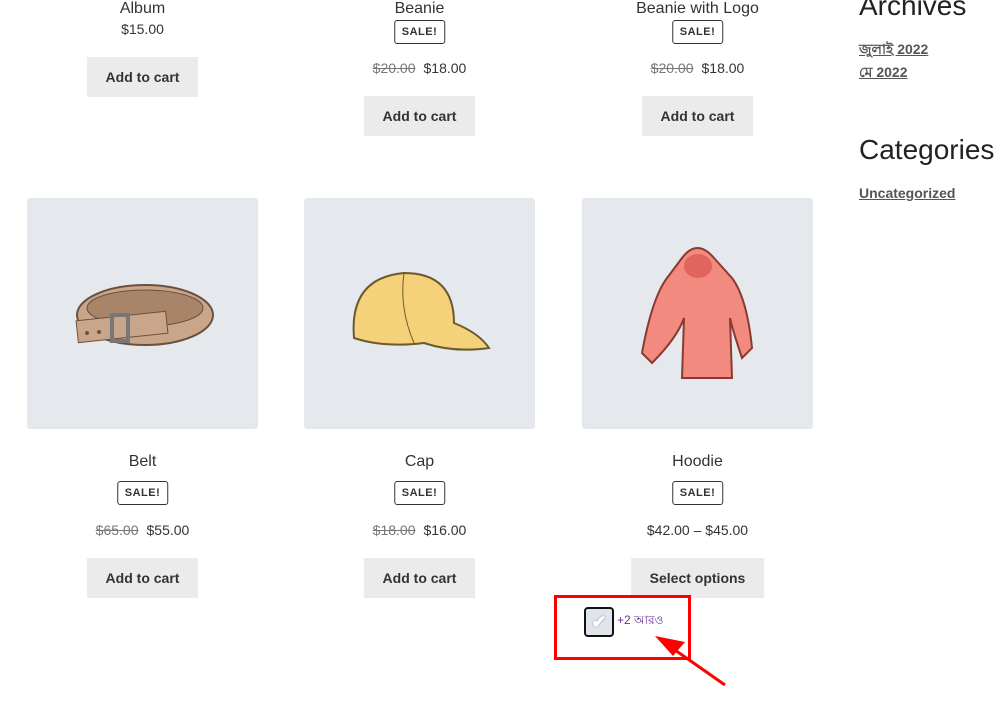  I want to click on product-title: Beanie with Logo, so click(697, 8).